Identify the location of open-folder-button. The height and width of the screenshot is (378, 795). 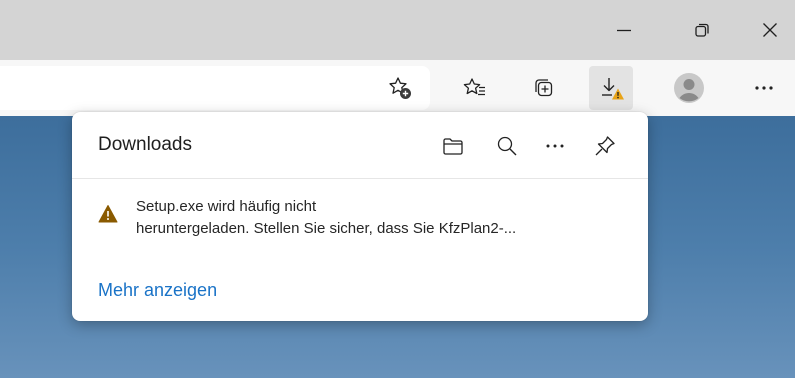
(453, 146).